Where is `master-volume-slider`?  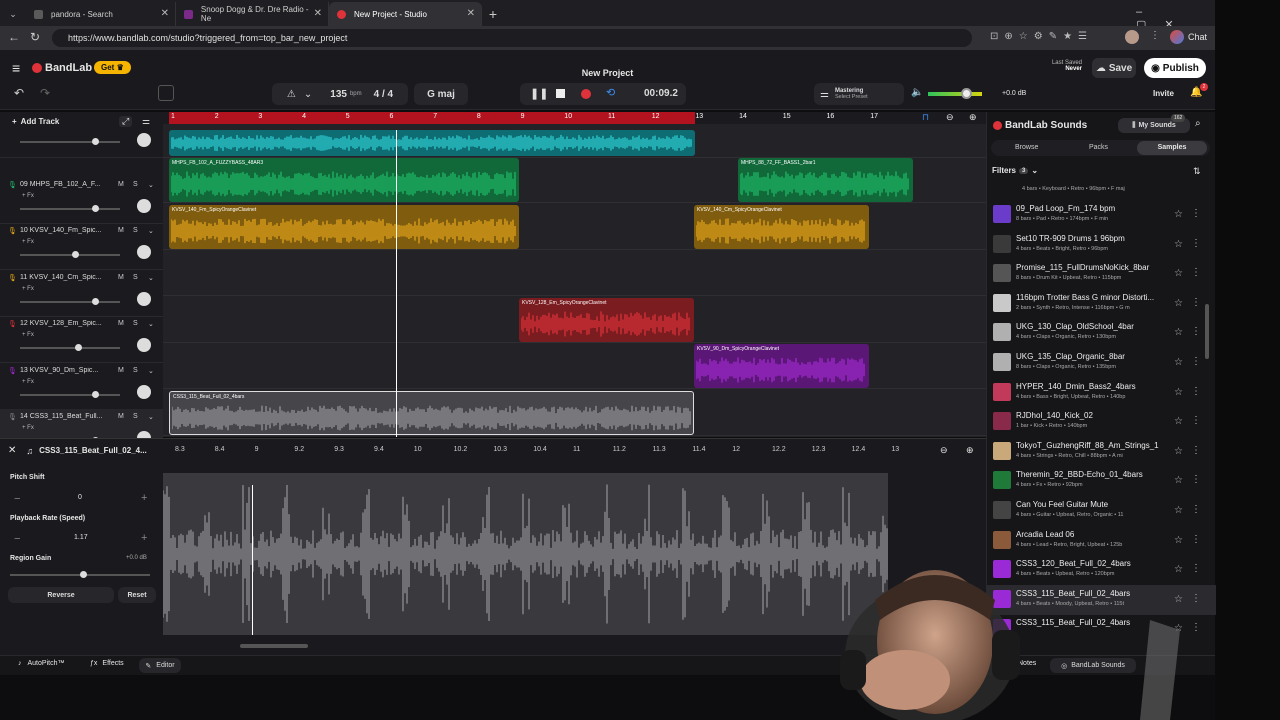 master-volume-slider is located at coordinates (955, 93).